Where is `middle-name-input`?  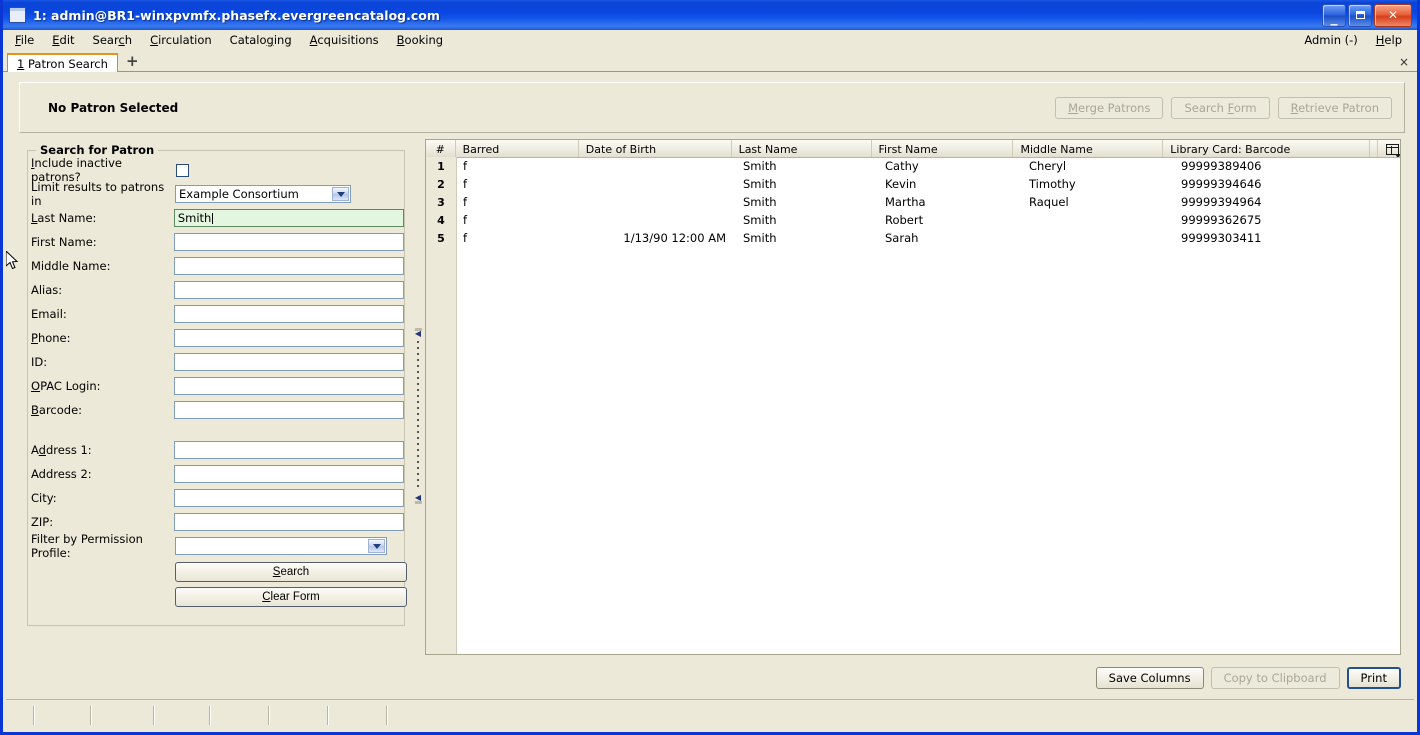
middle-name-input is located at coordinates (288, 266).